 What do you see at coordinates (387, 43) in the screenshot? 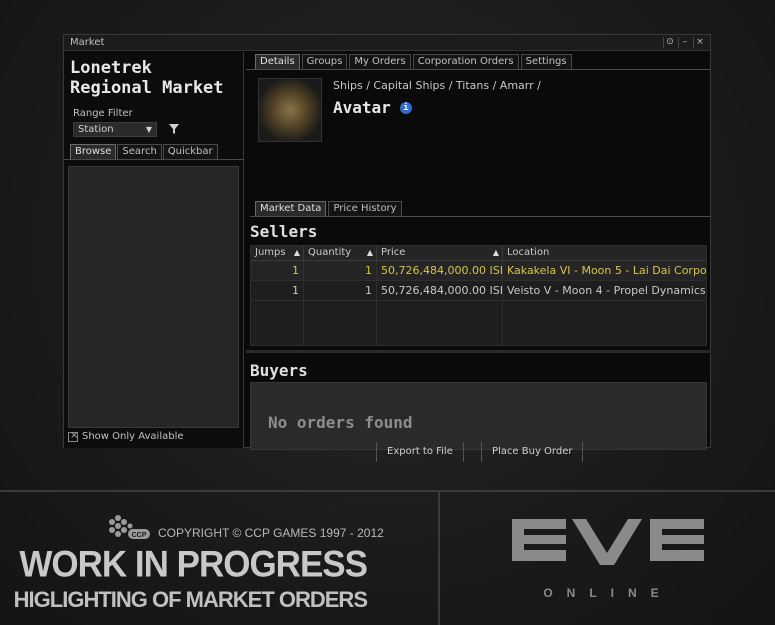
I see `window-titlebar: Market ⊙ – ×` at bounding box center [387, 43].